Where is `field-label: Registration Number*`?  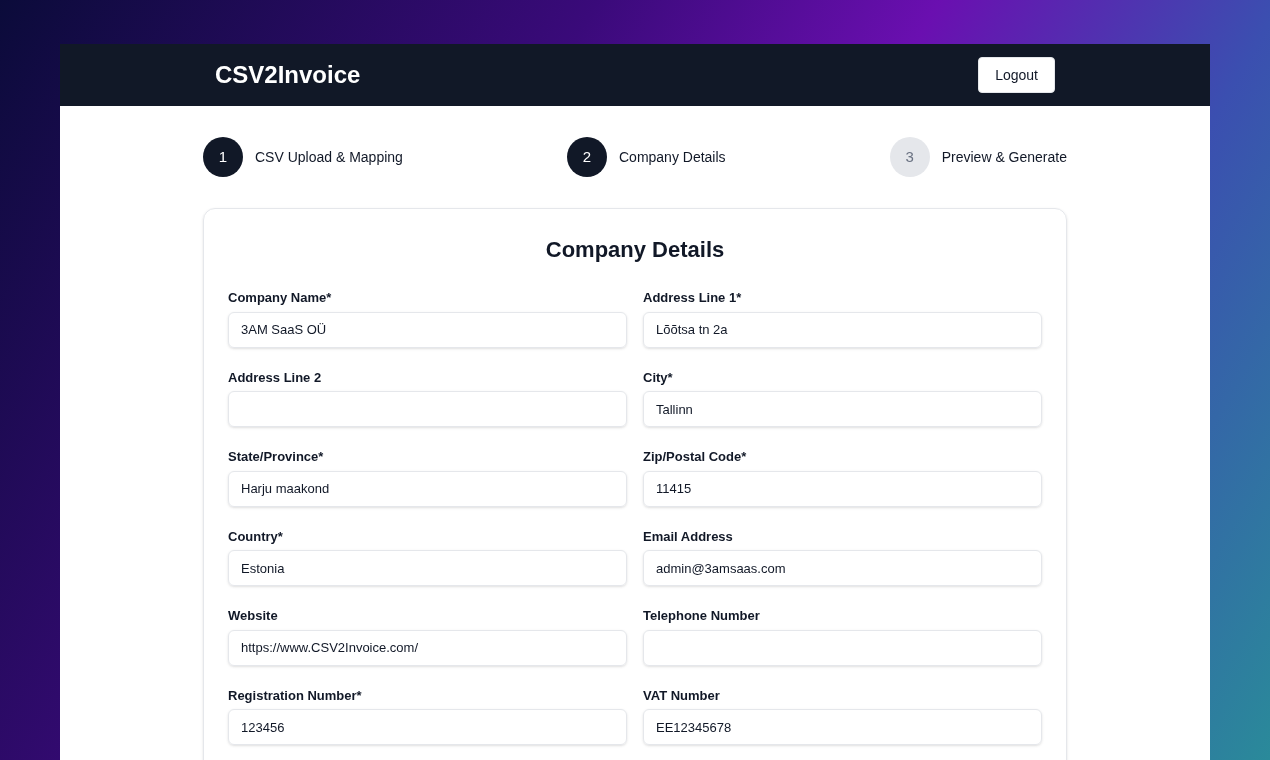
field-label: Registration Number* is located at coordinates (295, 695).